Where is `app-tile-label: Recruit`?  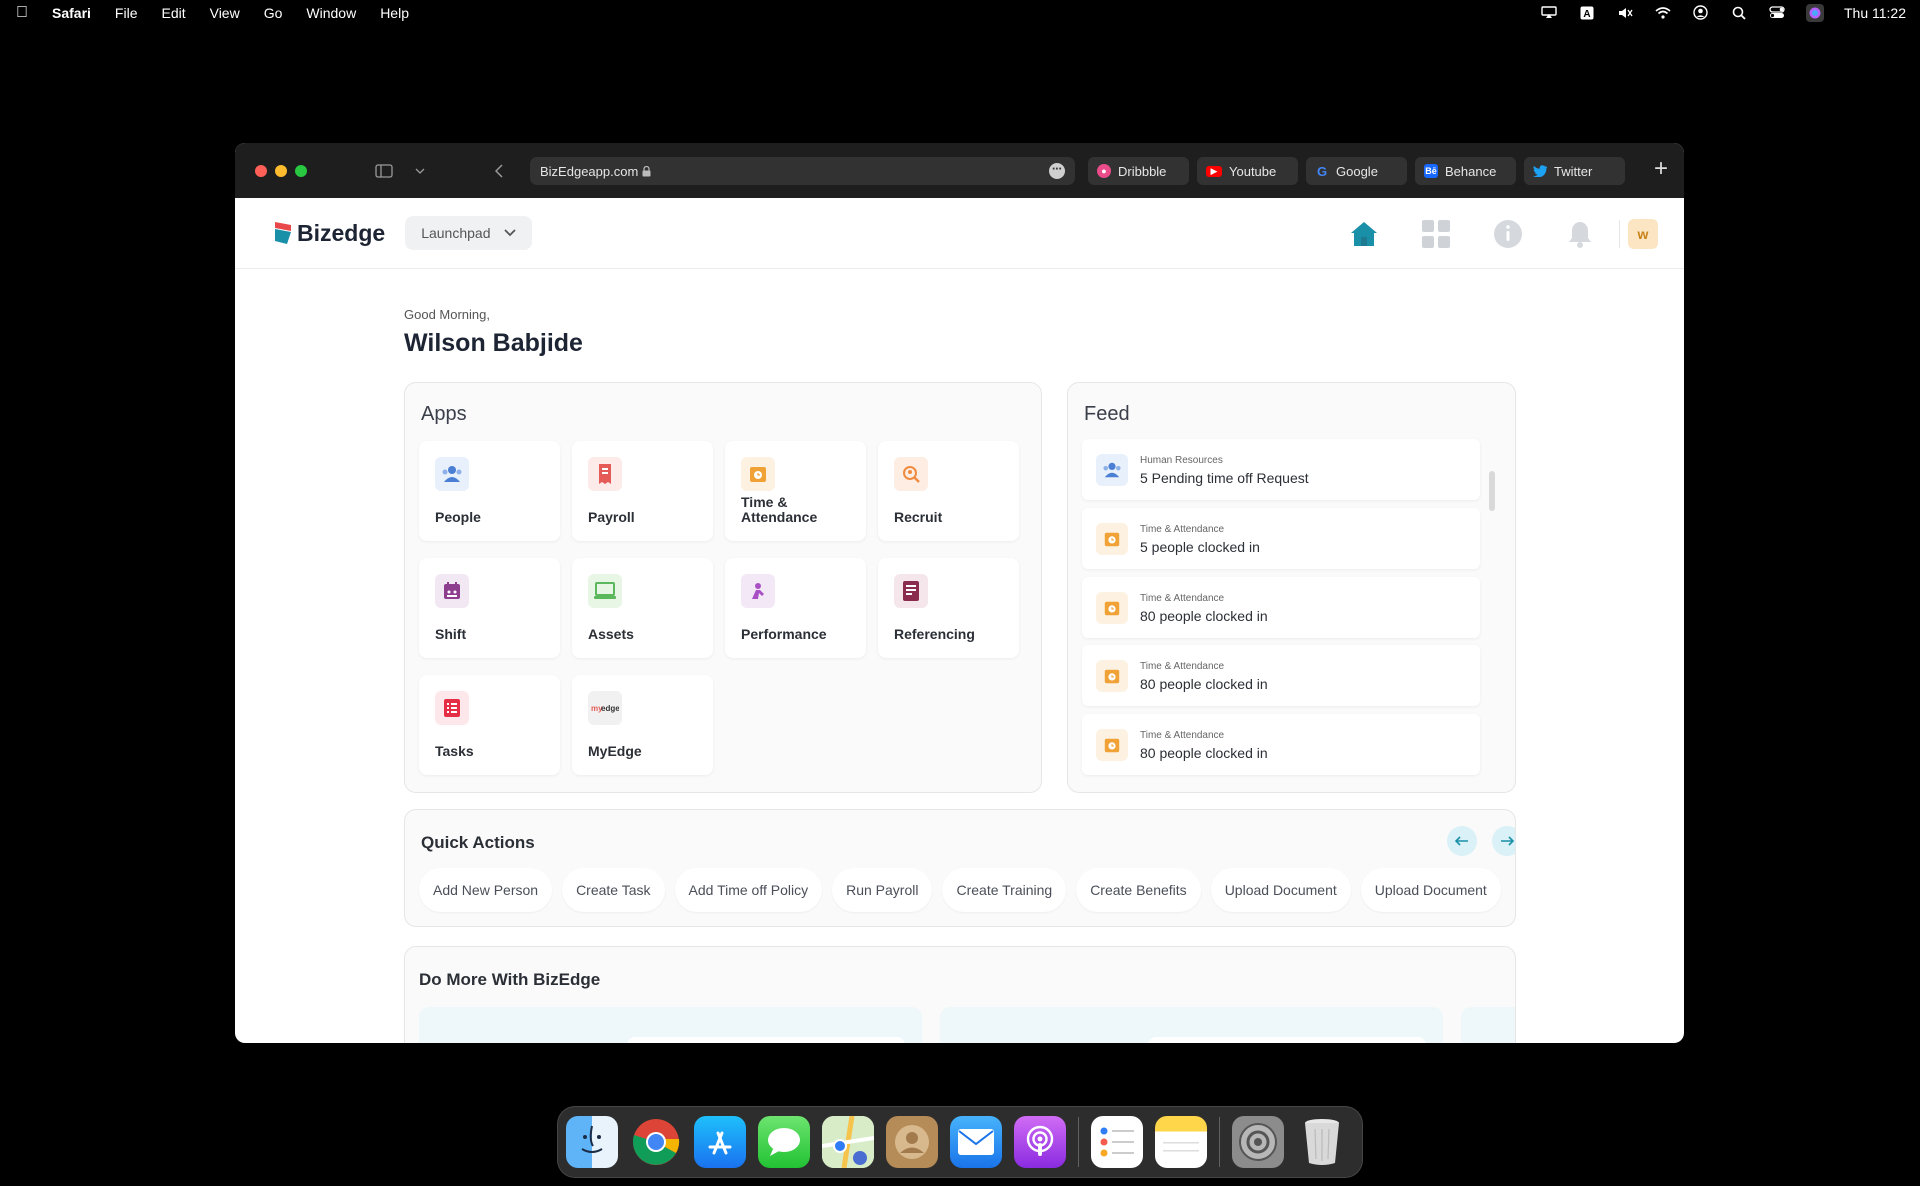 app-tile-label: Recruit is located at coordinates (918, 517).